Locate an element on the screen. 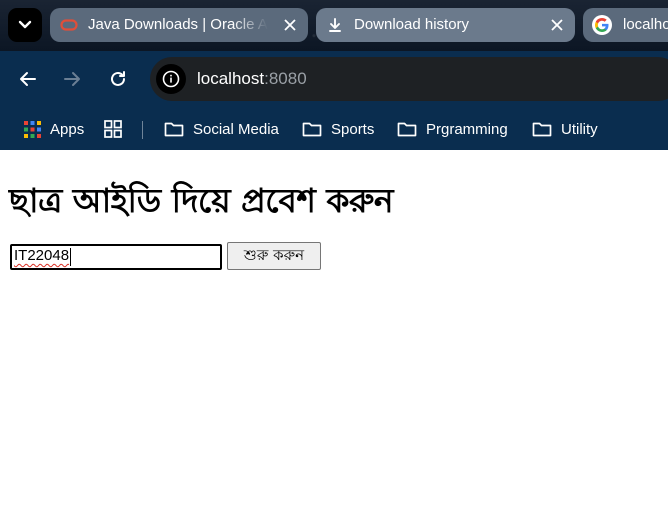 This screenshot has height=522, width=668. bookmark-folder-sports: Sports is located at coordinates (338, 129).